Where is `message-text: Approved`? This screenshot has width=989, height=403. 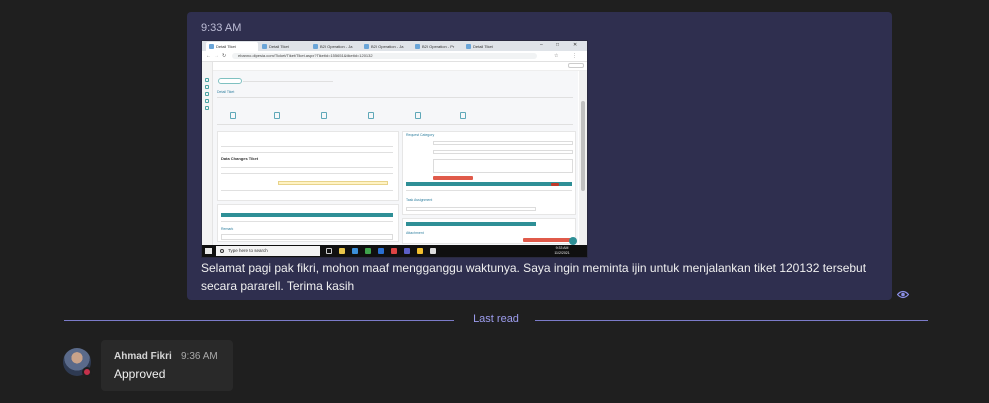 message-text: Approved is located at coordinates (140, 374).